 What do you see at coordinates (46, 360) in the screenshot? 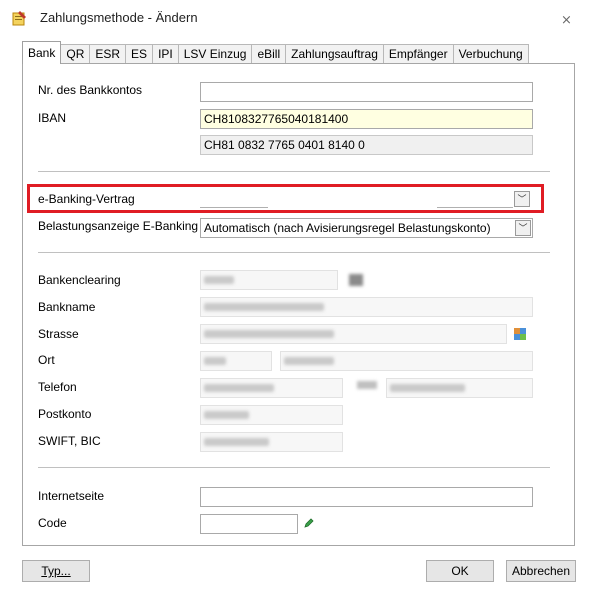
I see `ort-label: Ort` at bounding box center [46, 360].